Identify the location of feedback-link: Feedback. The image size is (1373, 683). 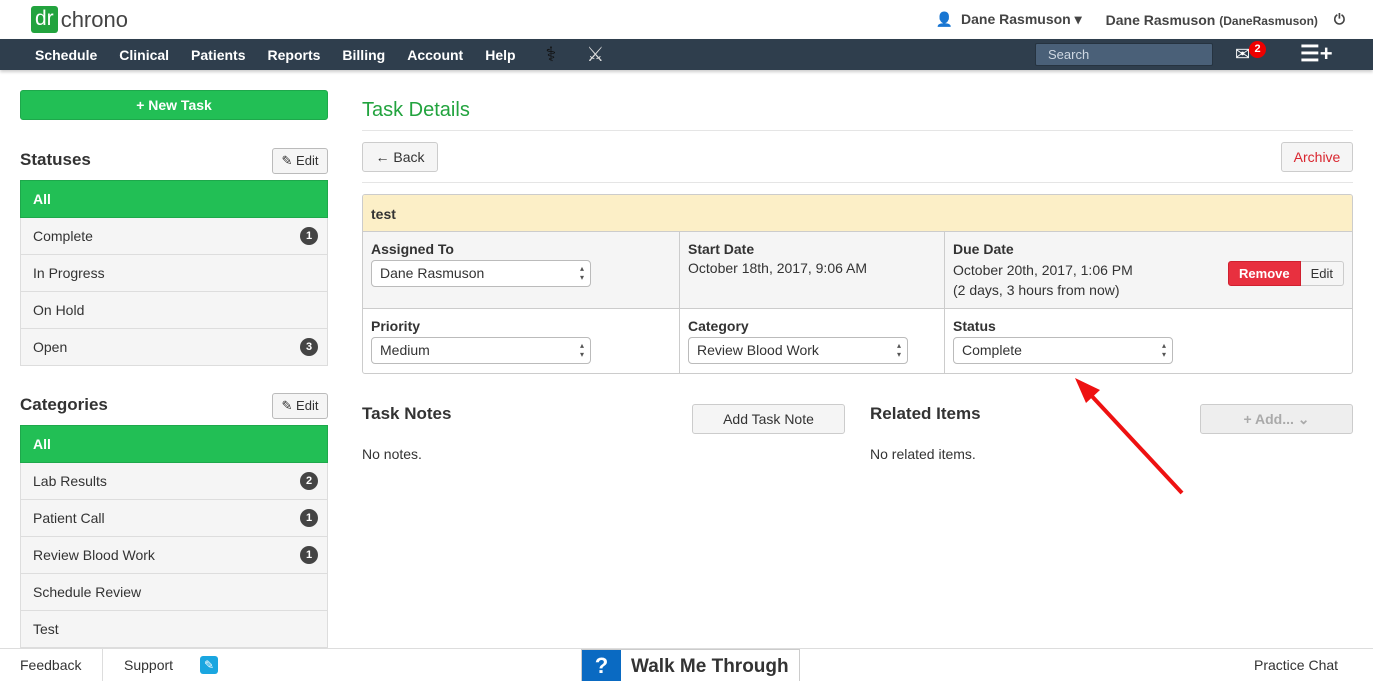
(50, 665).